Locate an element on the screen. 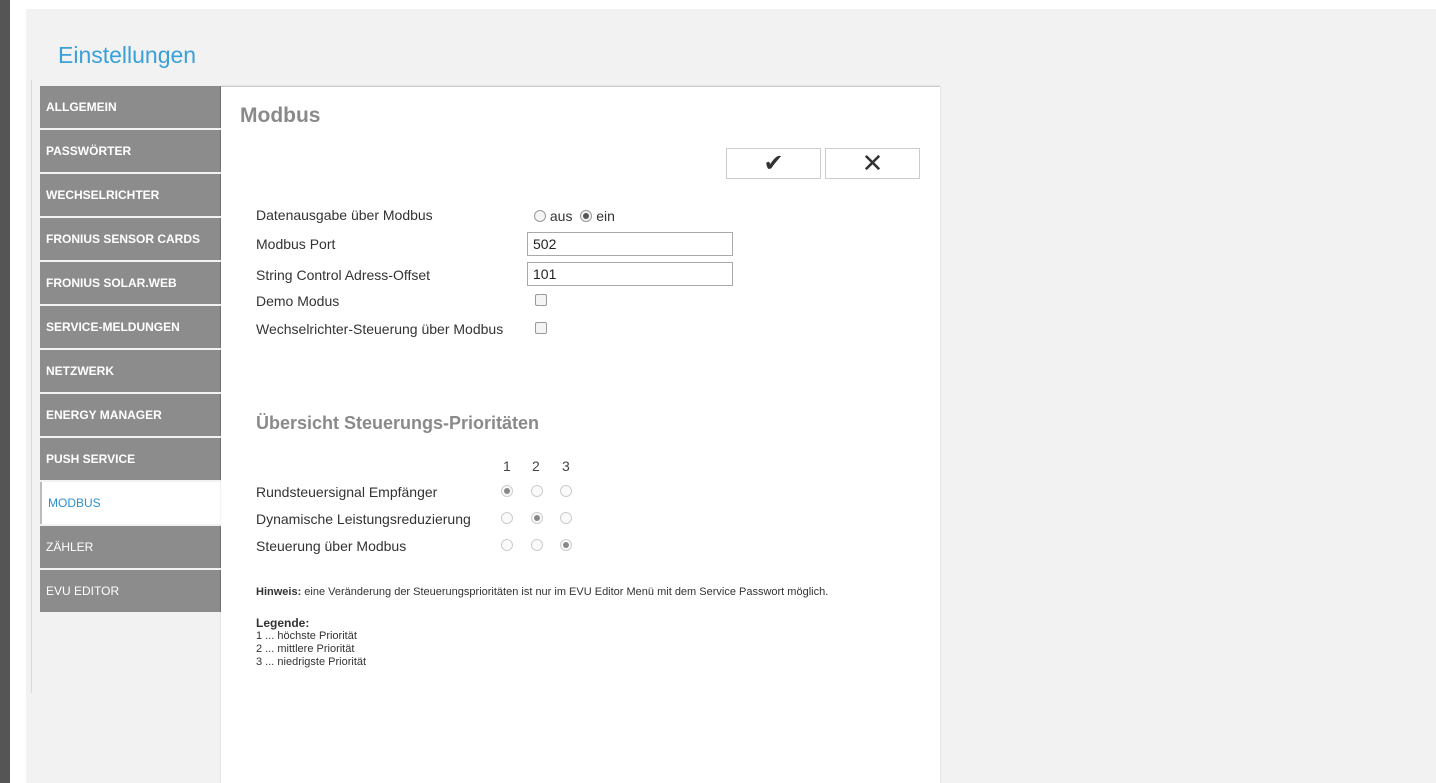 The width and height of the screenshot is (1436, 783). prio-rundsteuer-1-radio is located at coordinates (507, 491).